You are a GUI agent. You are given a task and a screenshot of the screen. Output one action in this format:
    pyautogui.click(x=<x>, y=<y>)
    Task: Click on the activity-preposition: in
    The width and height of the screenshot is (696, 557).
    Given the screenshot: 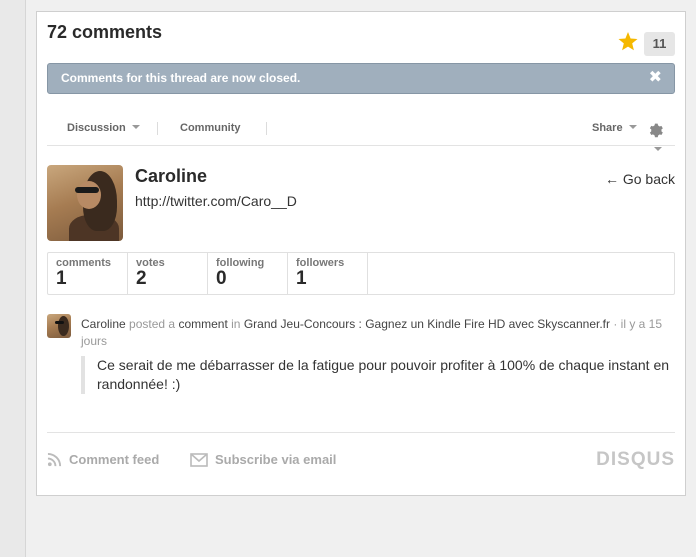 What is the action you would take?
    pyautogui.click(x=236, y=324)
    